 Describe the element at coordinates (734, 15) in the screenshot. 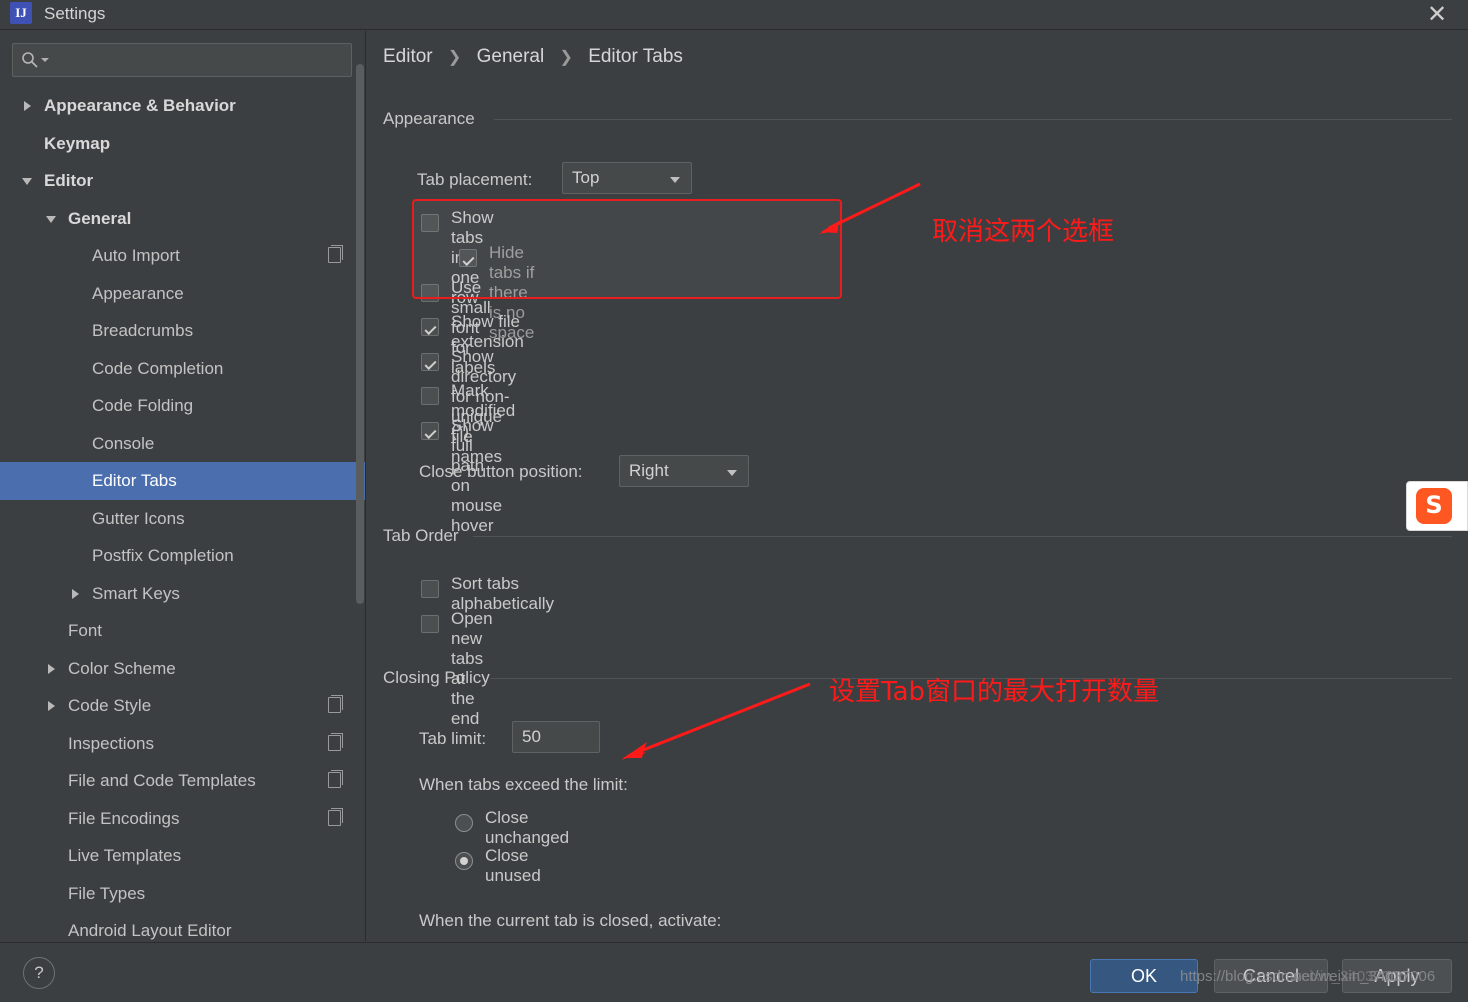

I see `title-bar: IJ Settings ✕` at that location.